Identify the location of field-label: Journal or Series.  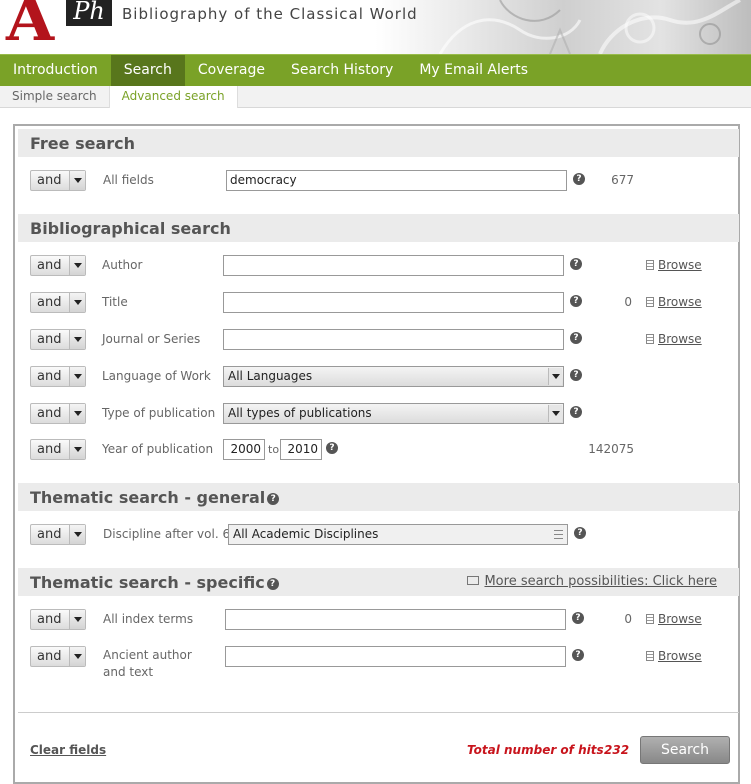
(151, 339).